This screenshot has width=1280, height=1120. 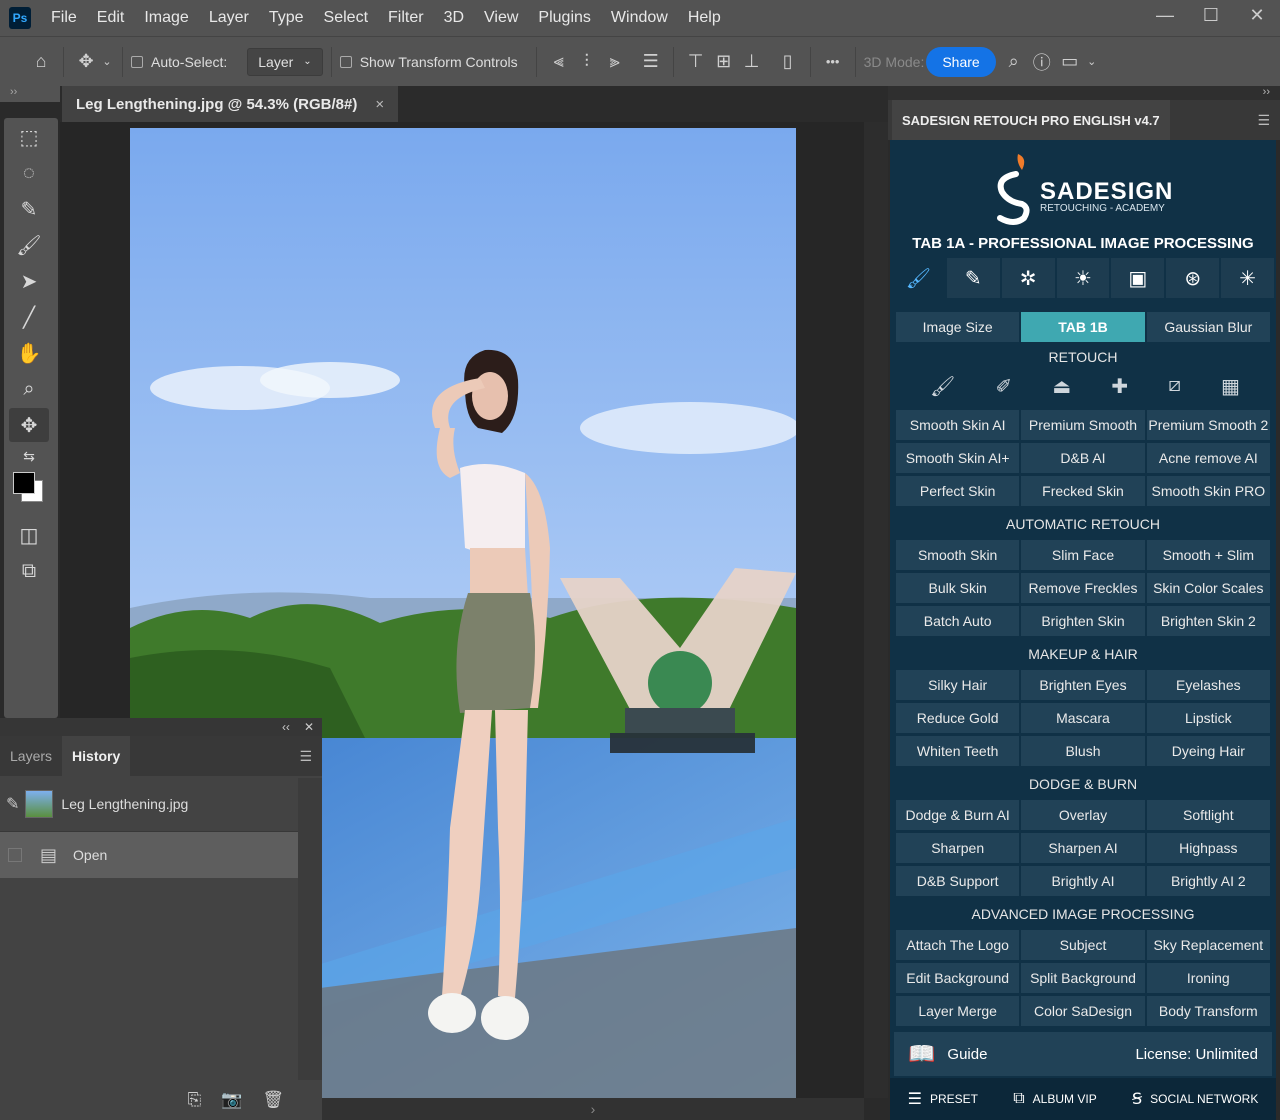 I want to click on menu-item-3d: 3D, so click(x=454, y=18).